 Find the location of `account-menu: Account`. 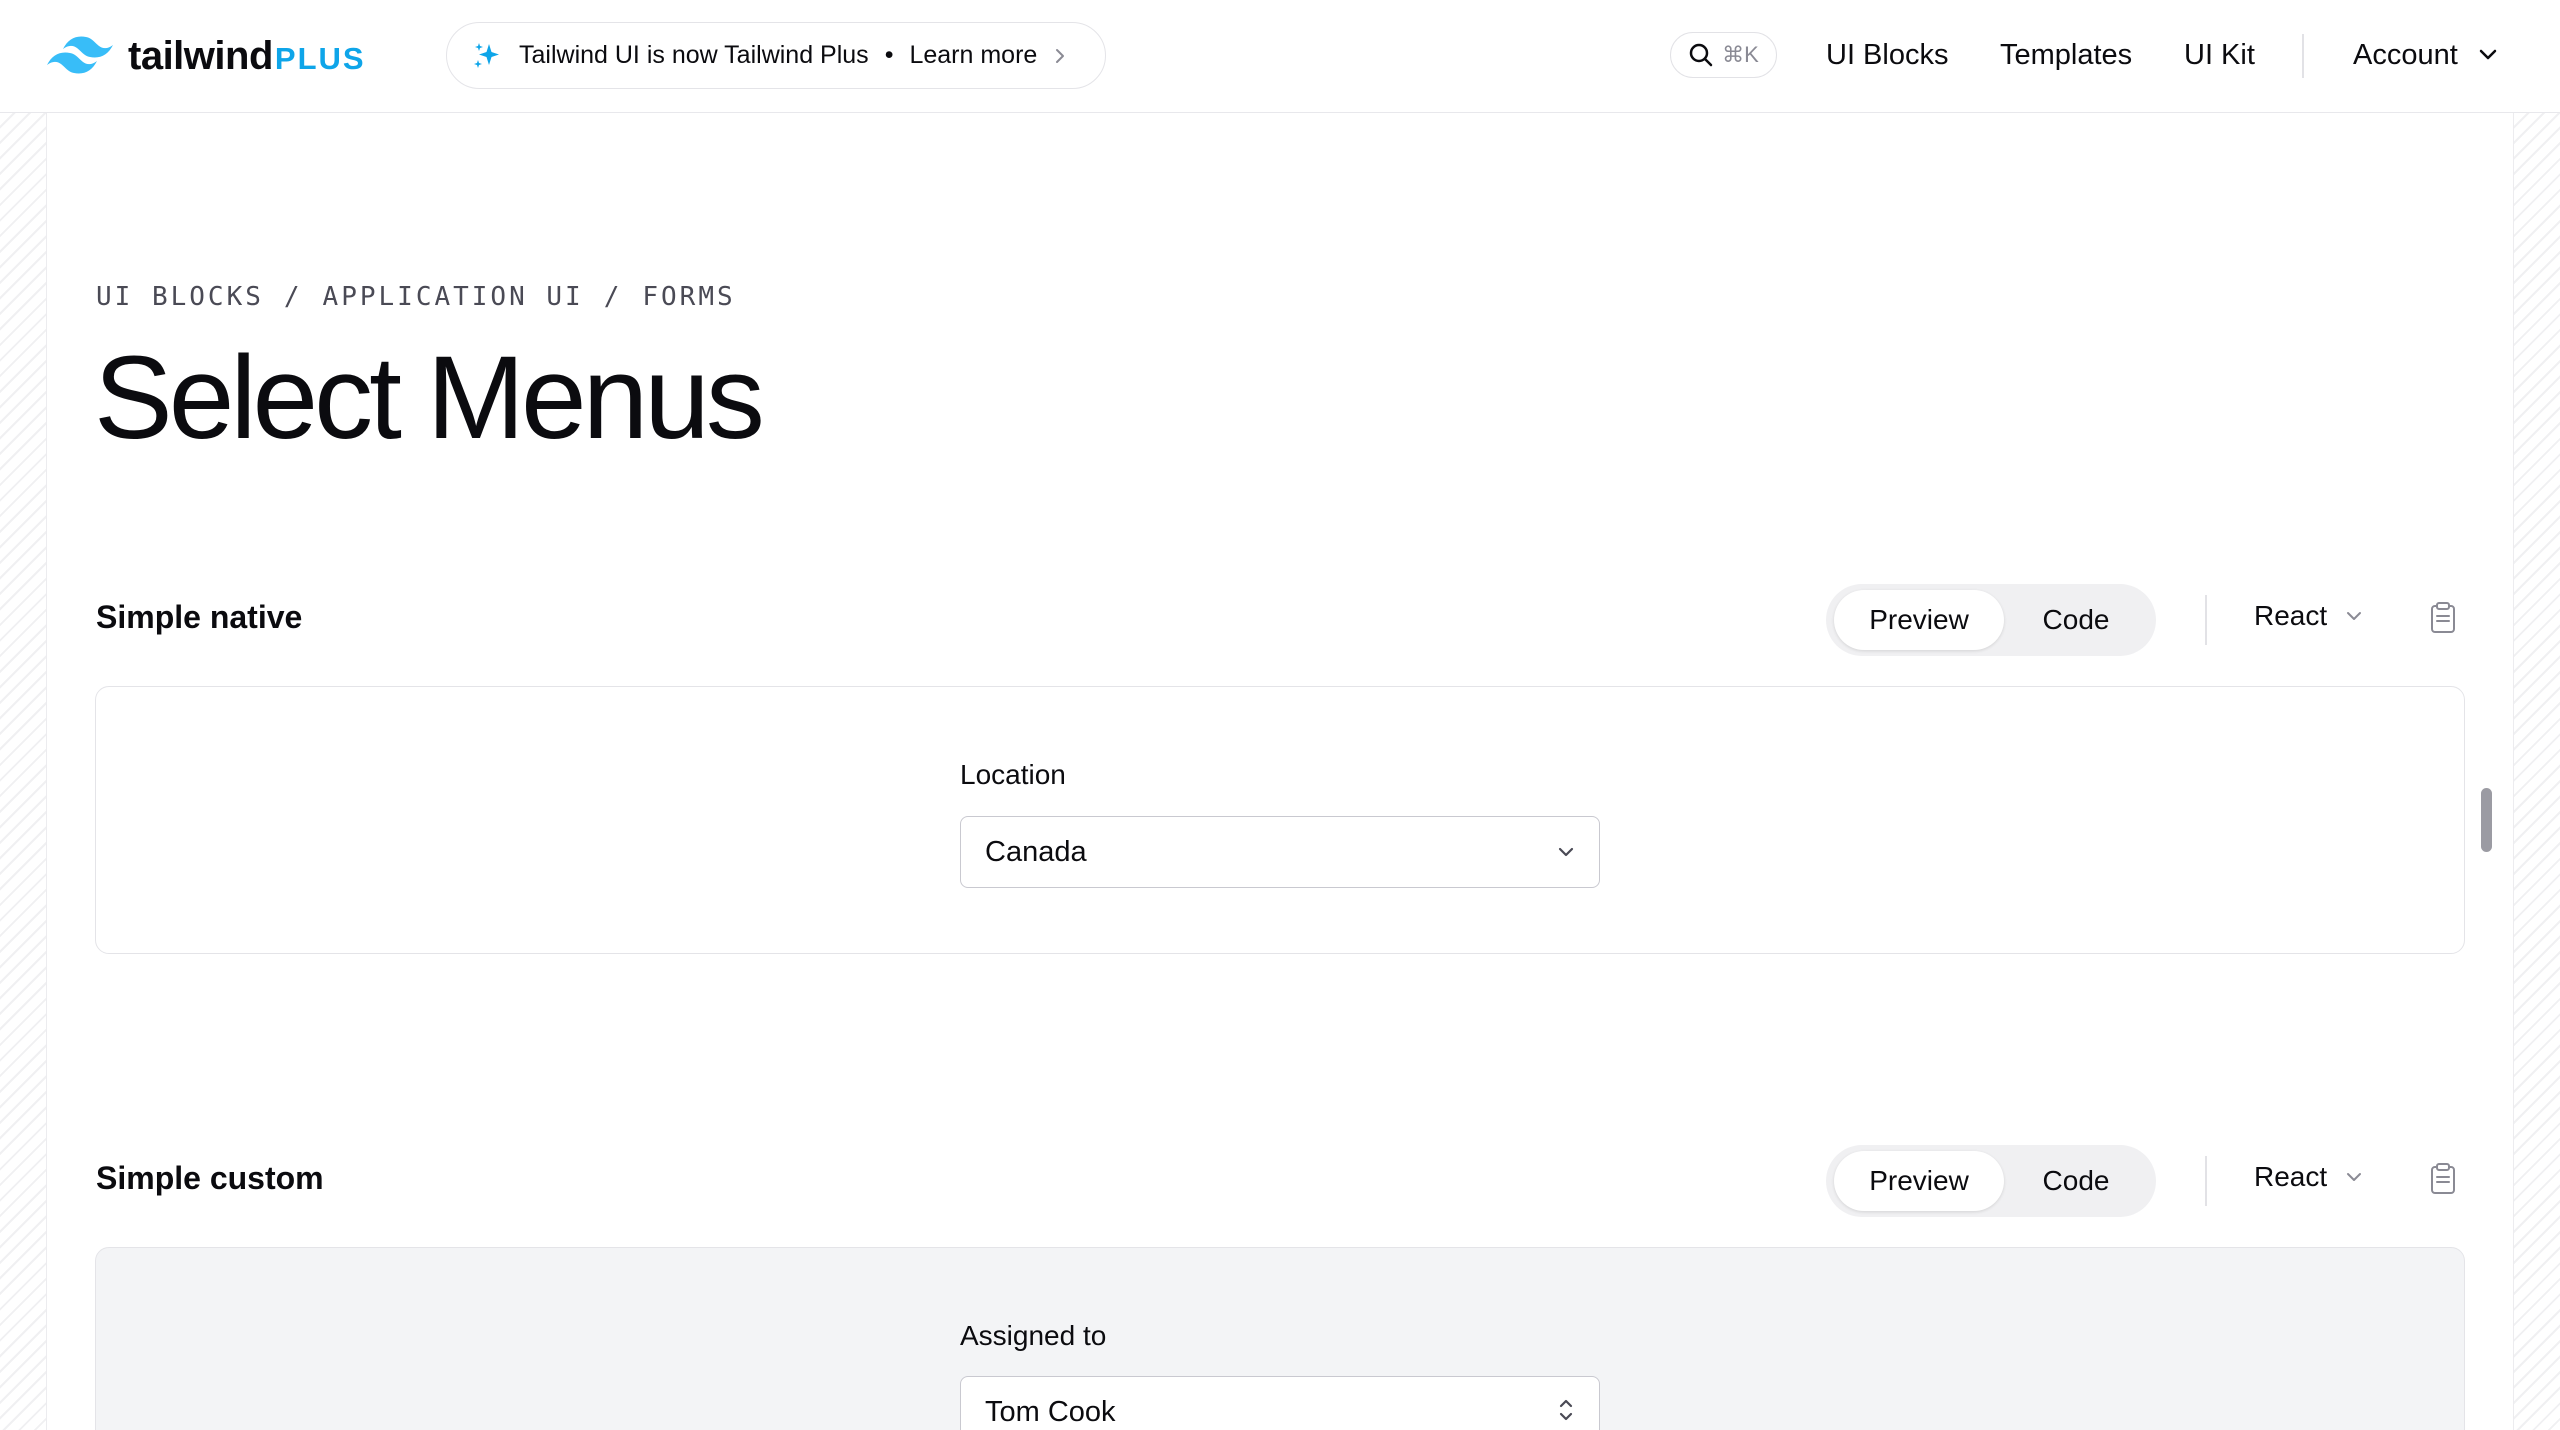

account-menu: Account is located at coordinates (2425, 55).